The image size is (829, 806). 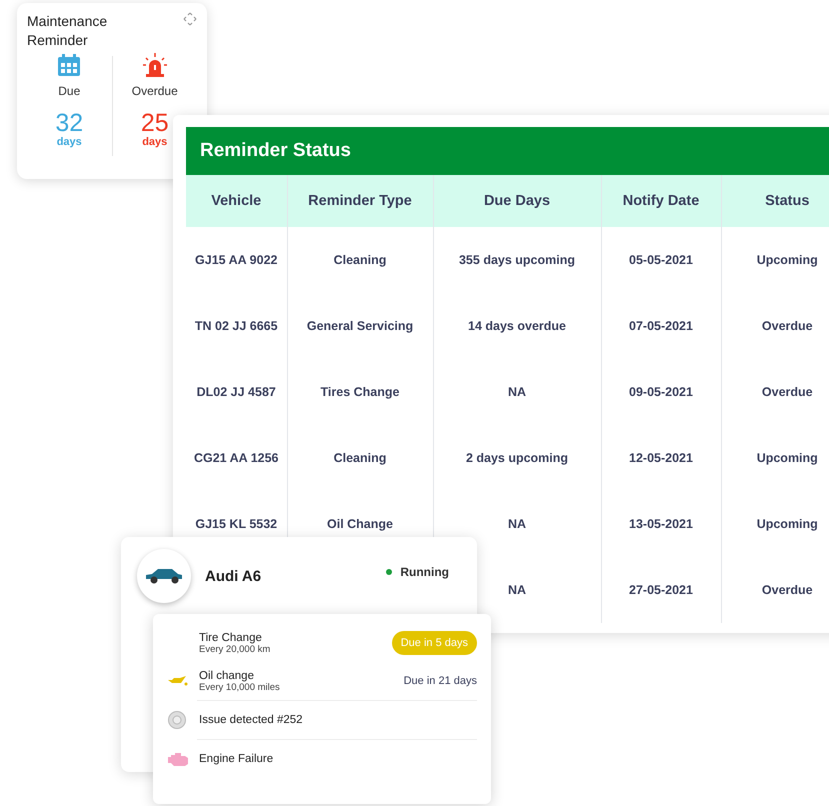 I want to click on table-cell: CG21 AA 1256, so click(x=236, y=458).